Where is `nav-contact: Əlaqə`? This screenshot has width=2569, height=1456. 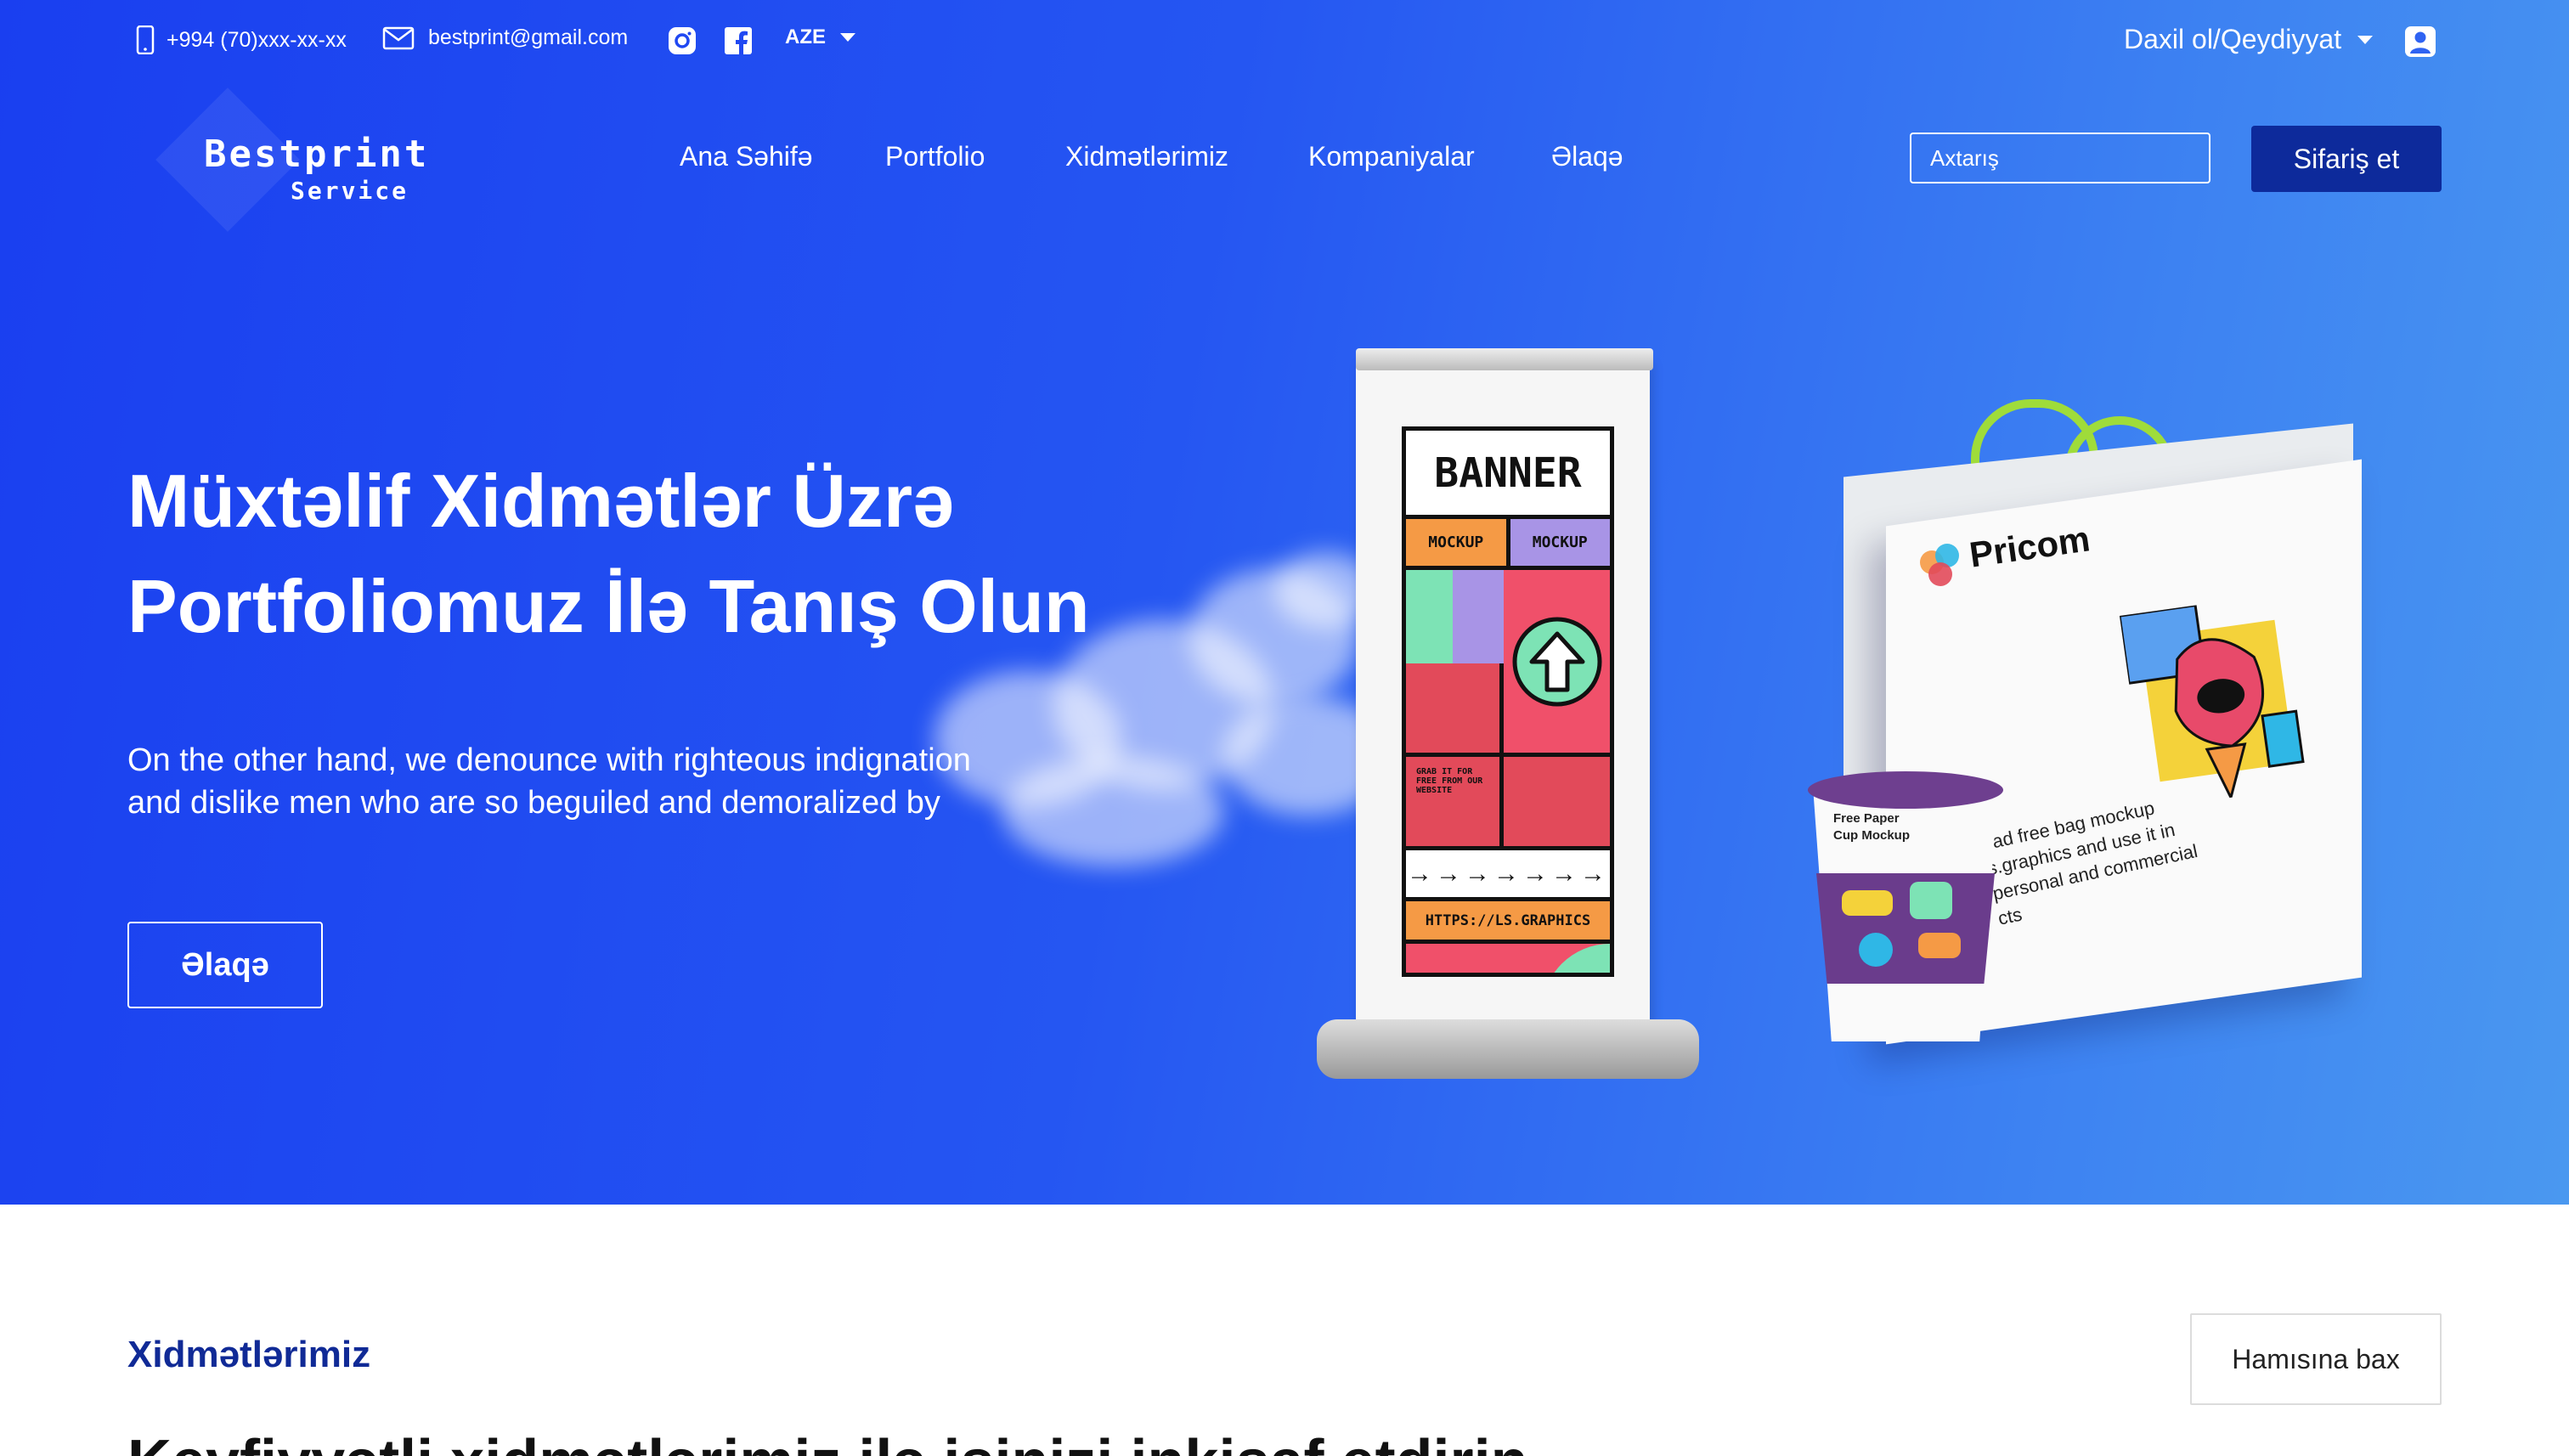
nav-contact: Əlaqə is located at coordinates (1587, 157).